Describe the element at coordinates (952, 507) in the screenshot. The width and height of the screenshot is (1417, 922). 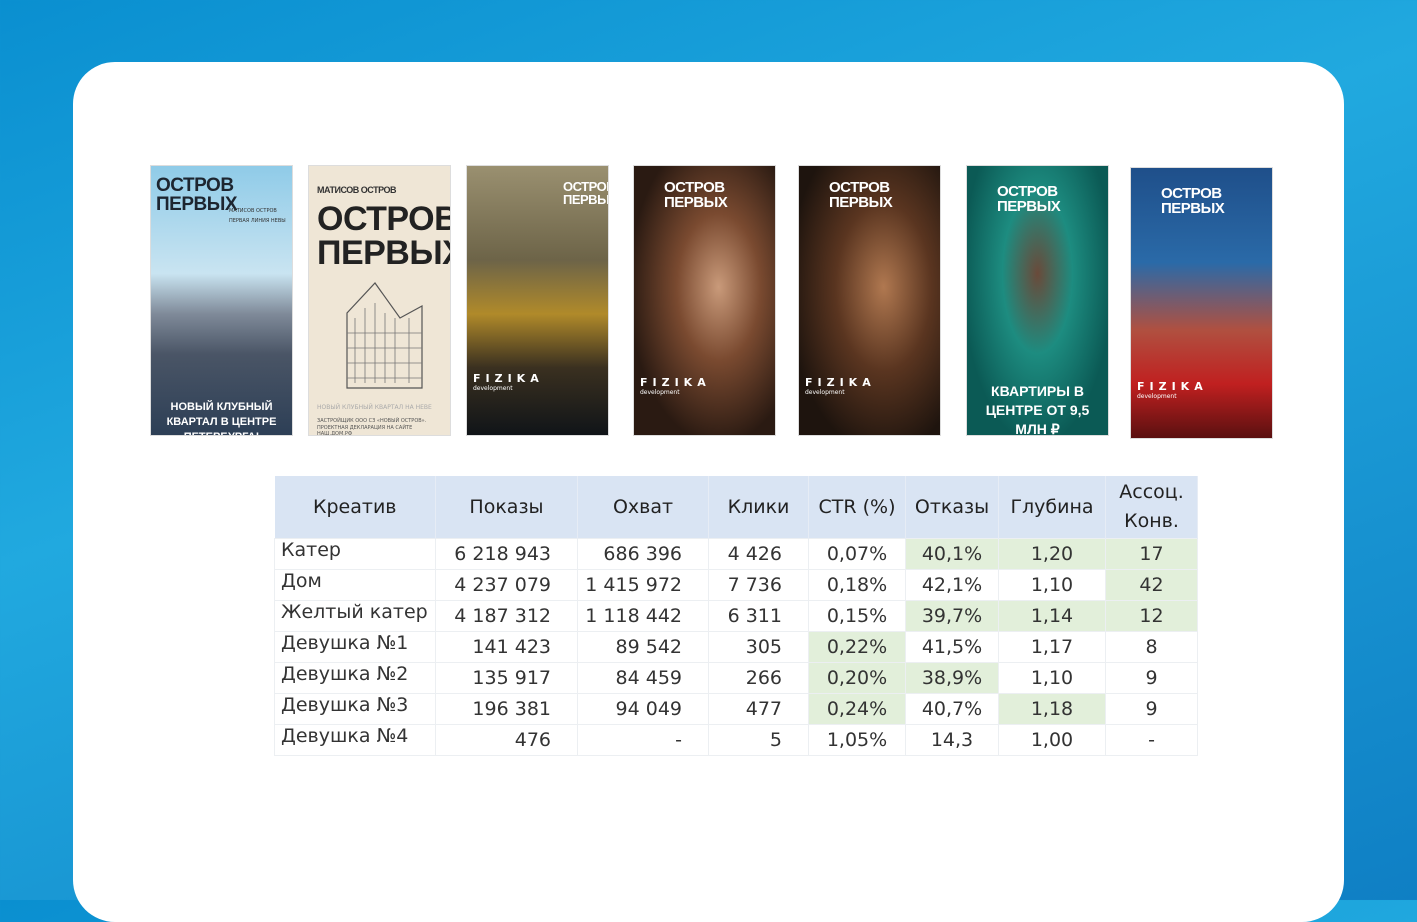
I see `column-header: Отказы` at that location.